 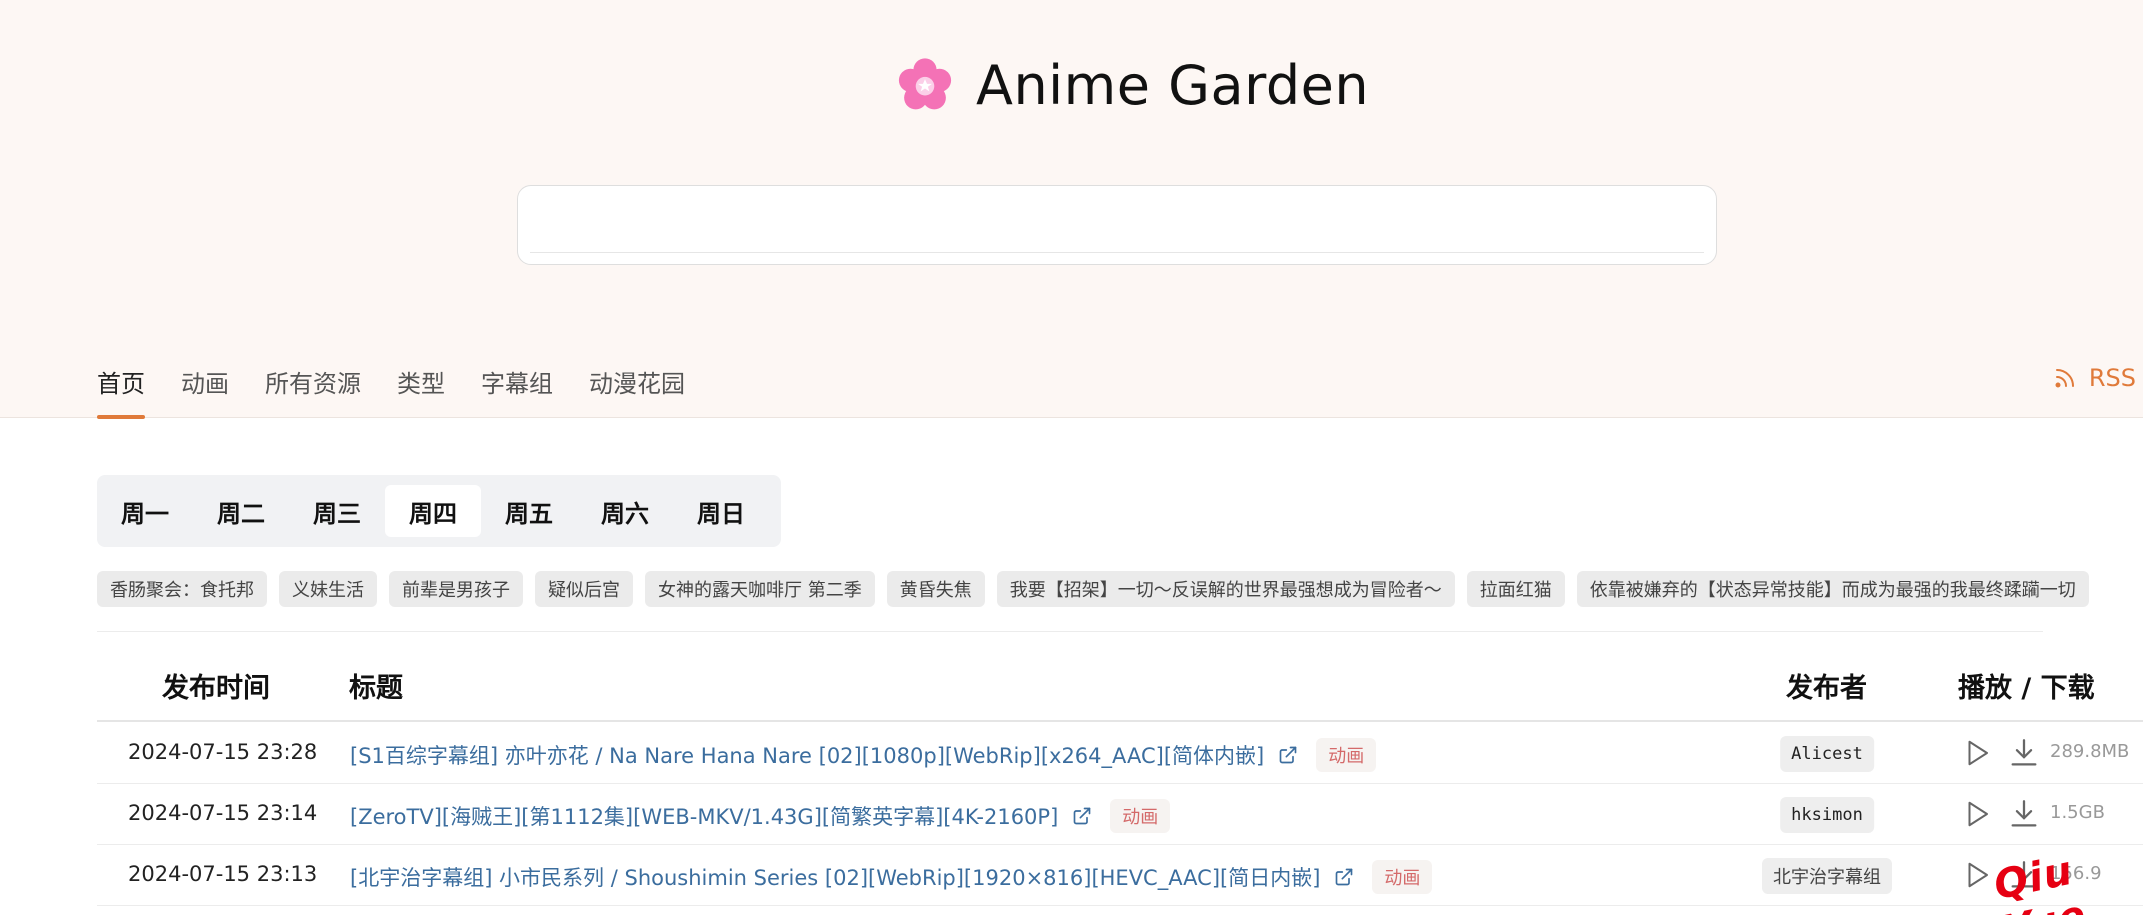 What do you see at coordinates (337, 511) in the screenshot?
I see `weekday-tab-wed: 周三` at bounding box center [337, 511].